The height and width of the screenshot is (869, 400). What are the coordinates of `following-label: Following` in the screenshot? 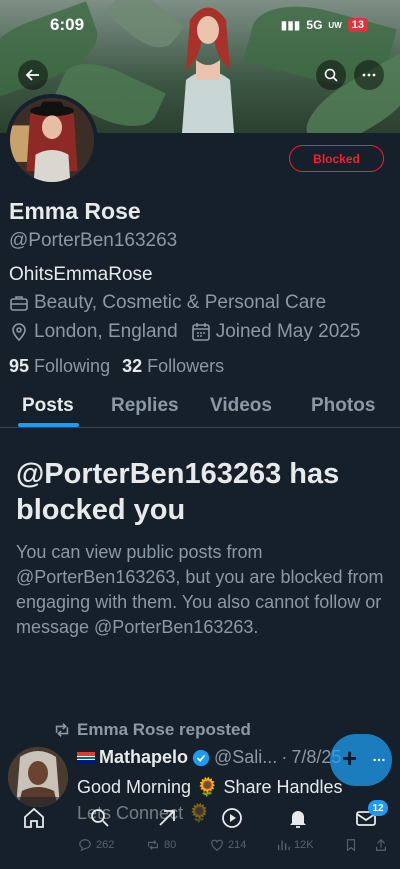 It's located at (72, 366).